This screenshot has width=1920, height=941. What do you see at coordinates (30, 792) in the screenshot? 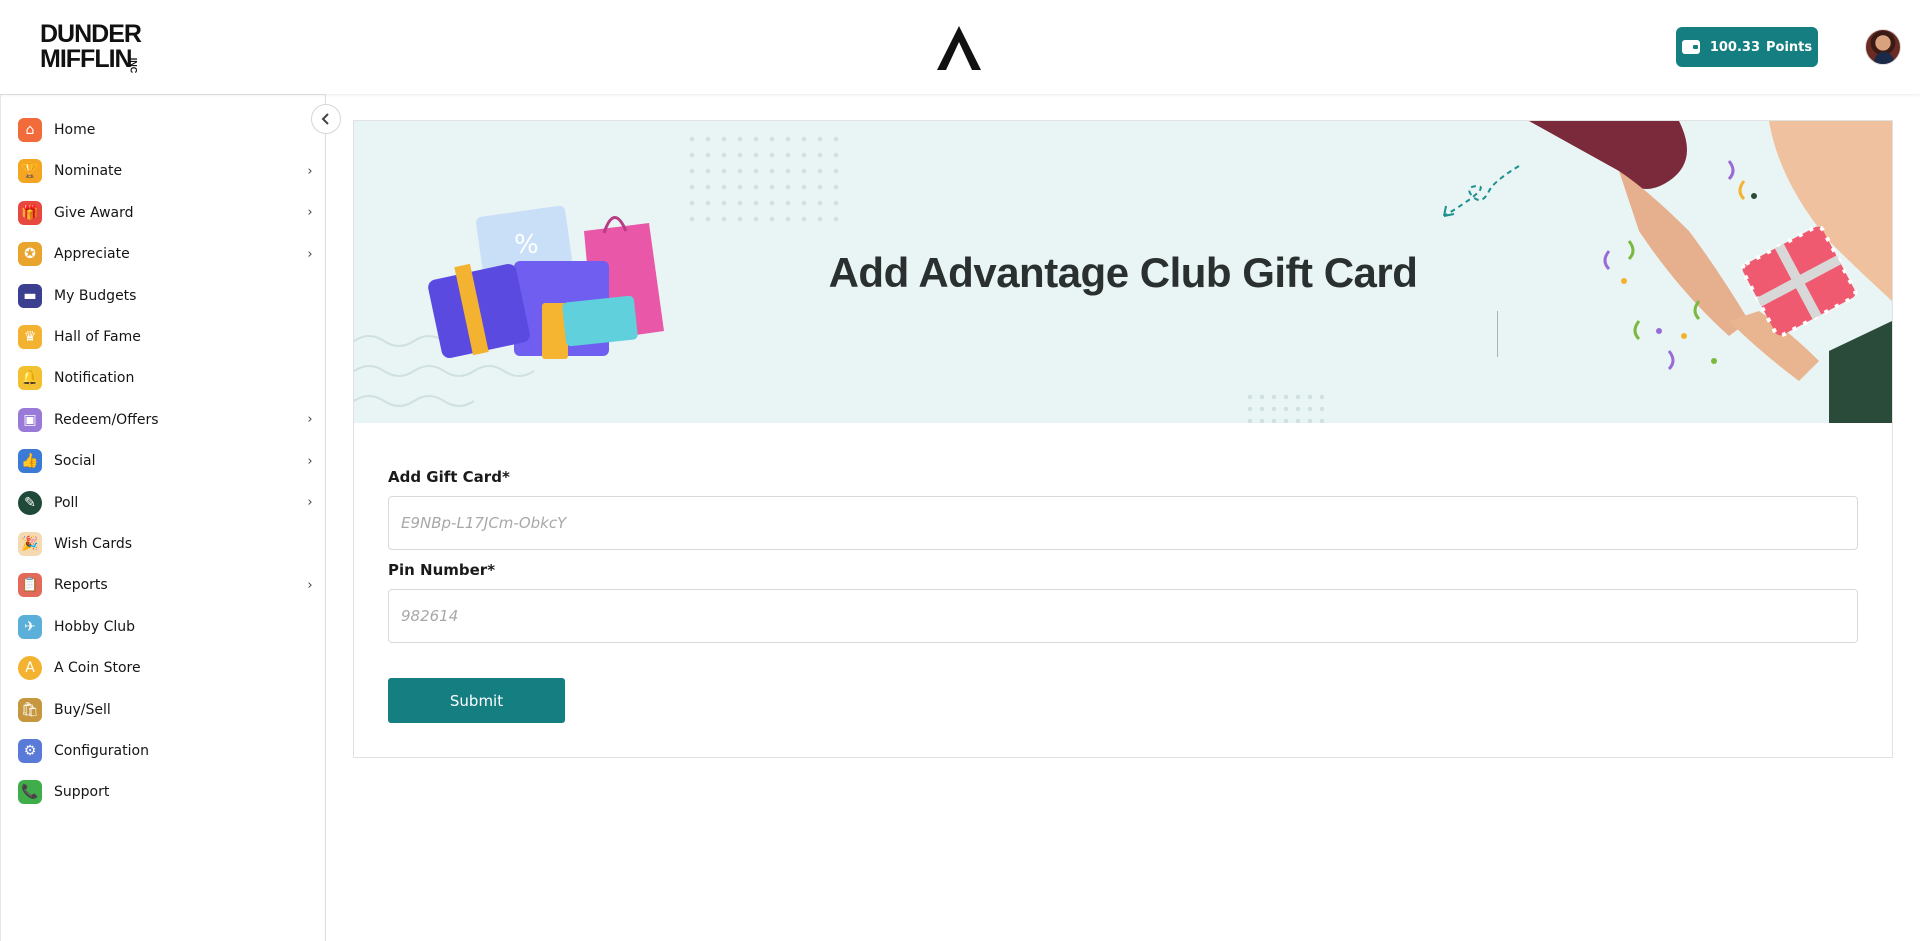
I see `phone-icon: 📞` at bounding box center [30, 792].